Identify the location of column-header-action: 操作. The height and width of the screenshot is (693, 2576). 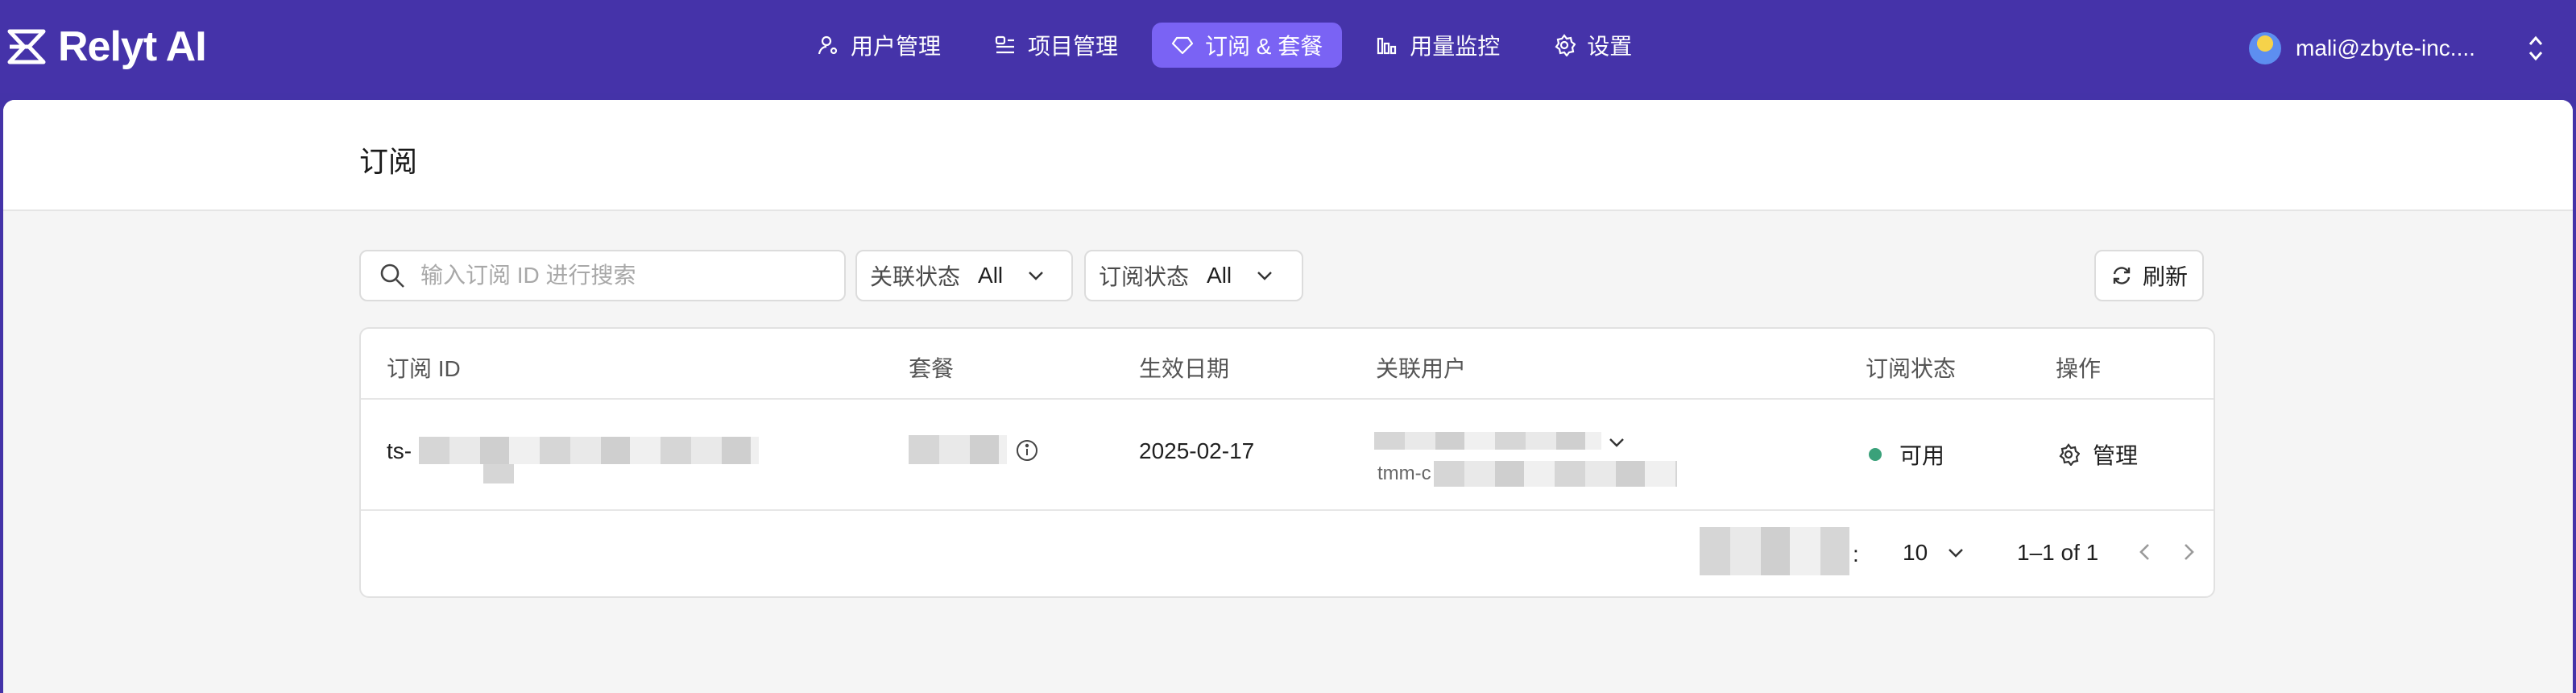
(2079, 369).